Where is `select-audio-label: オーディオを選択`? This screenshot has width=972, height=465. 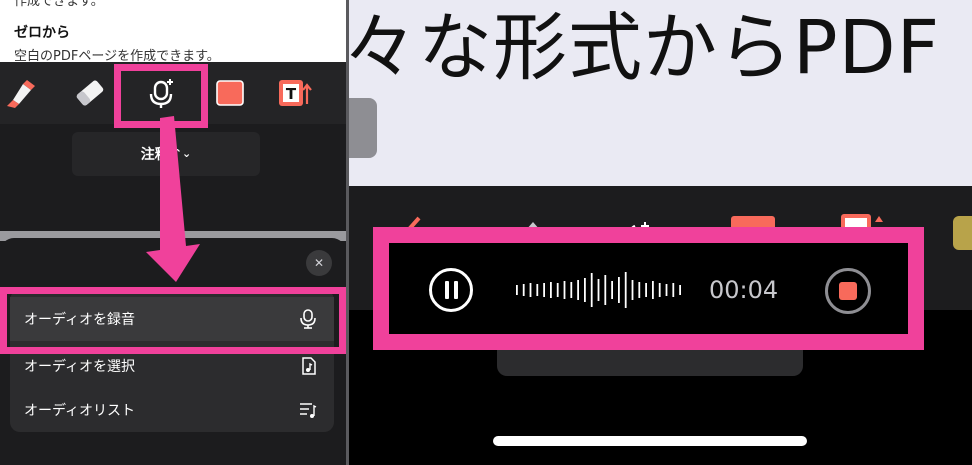 select-audio-label: オーディオを選択 is located at coordinates (80, 367).